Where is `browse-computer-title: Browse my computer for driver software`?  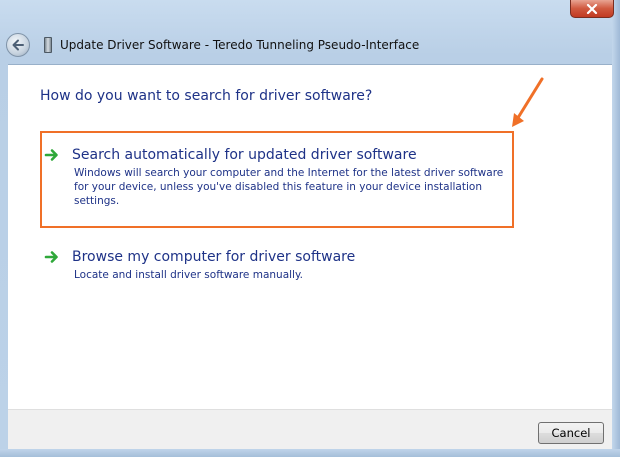
browse-computer-title: Browse my computer for driver software is located at coordinates (214, 257).